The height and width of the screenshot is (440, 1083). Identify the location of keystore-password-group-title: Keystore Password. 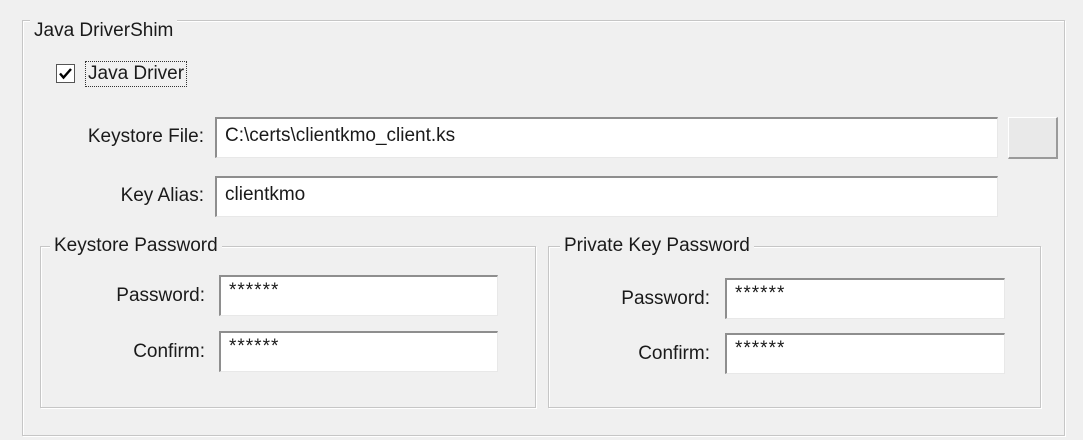
(136, 246).